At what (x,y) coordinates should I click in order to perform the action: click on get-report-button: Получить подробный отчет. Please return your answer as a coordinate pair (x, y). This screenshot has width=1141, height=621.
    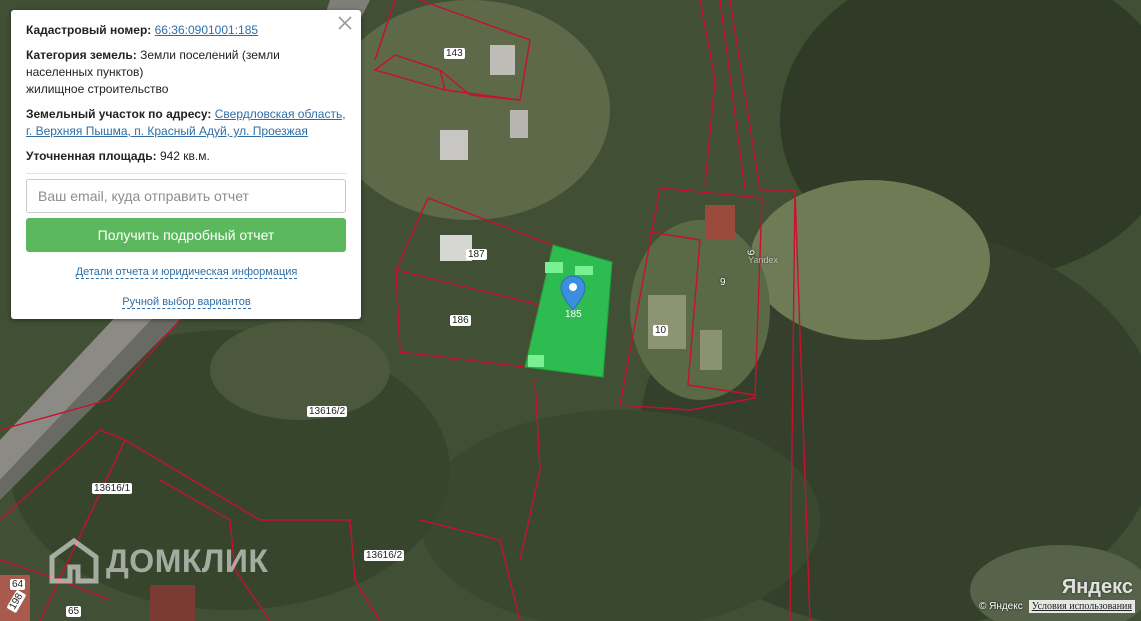
    Looking at the image, I should click on (186, 235).